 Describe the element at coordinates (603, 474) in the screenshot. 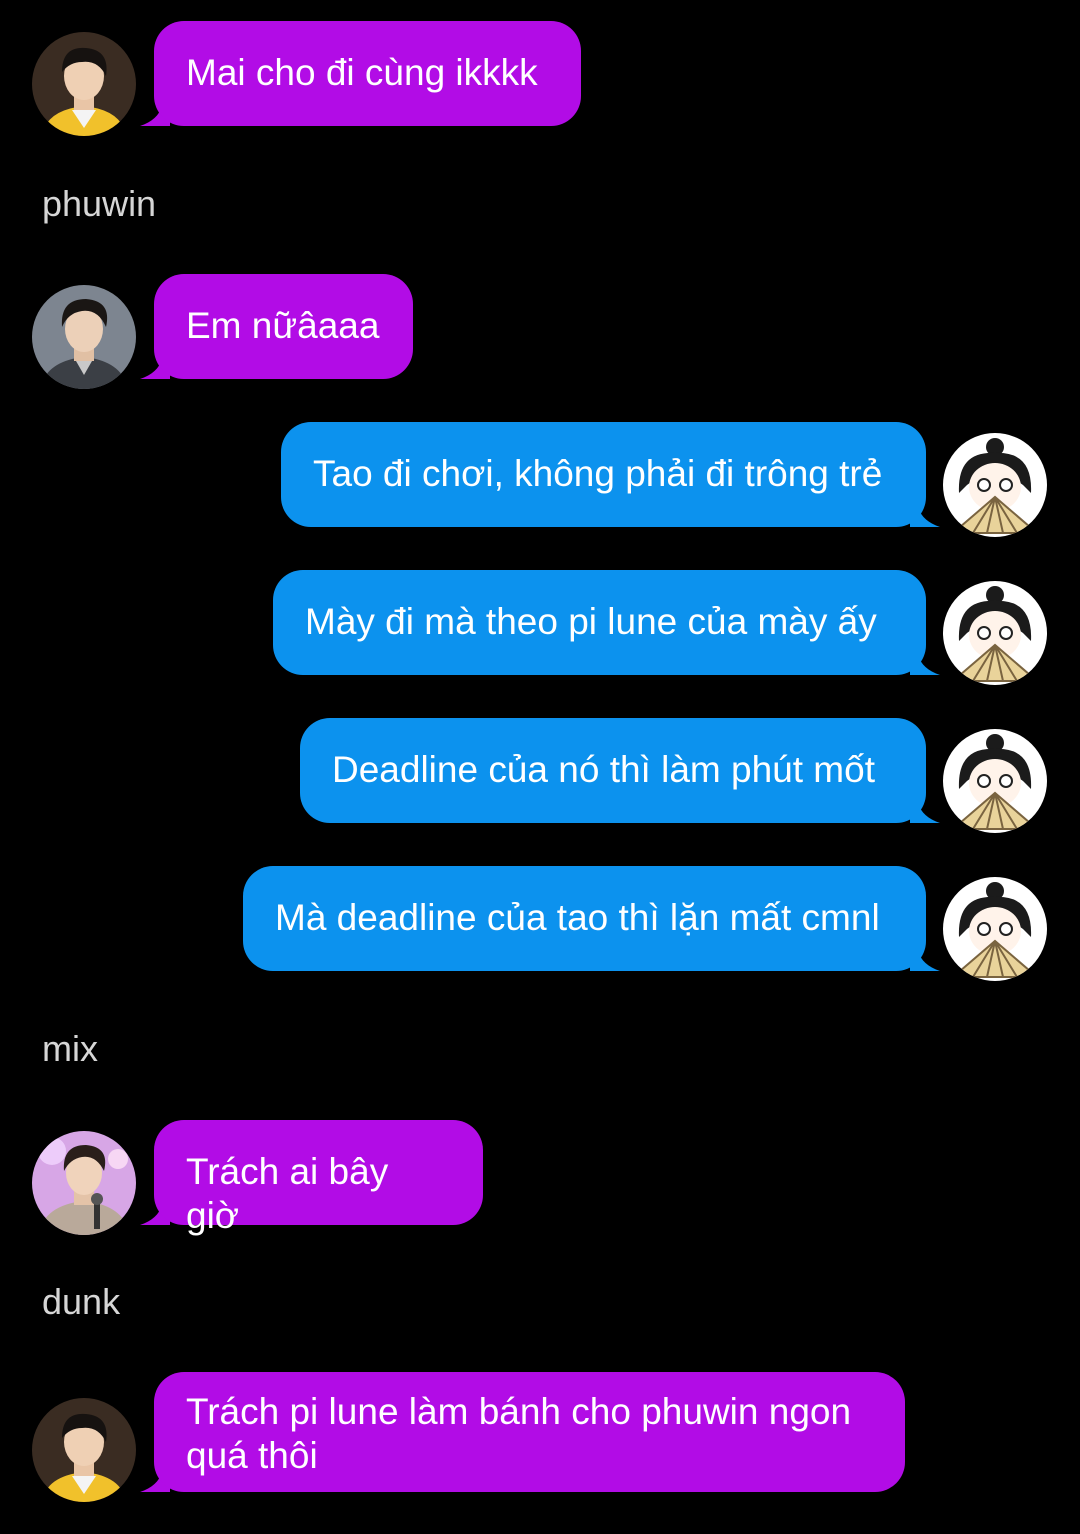

I see `message-bubble: Tao đi chơi, không phải đi trông trẻ` at that location.